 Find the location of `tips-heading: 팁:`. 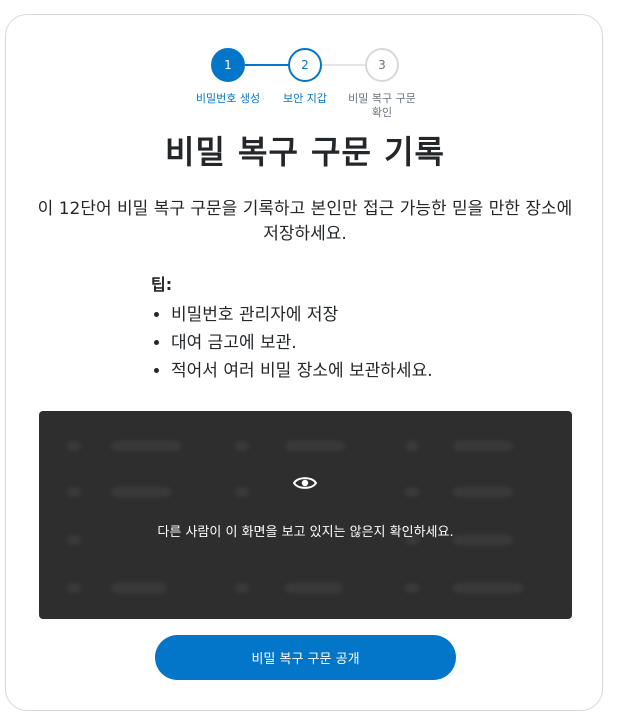

tips-heading: 팁: is located at coordinates (162, 284).